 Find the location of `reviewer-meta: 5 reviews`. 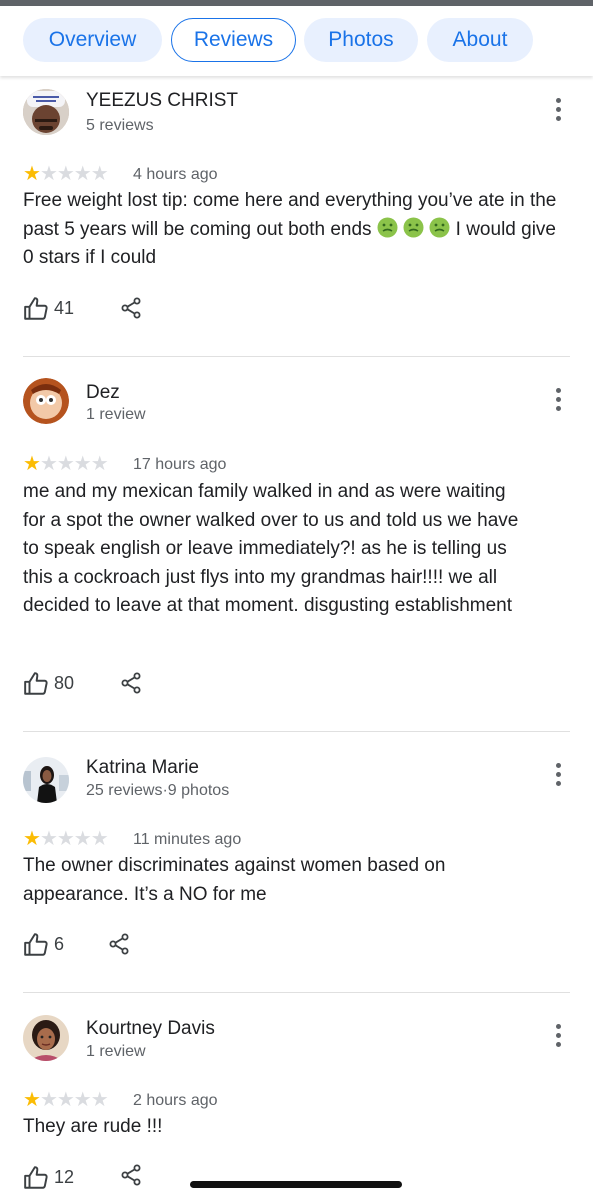

reviewer-meta: 5 reviews is located at coordinates (120, 125).